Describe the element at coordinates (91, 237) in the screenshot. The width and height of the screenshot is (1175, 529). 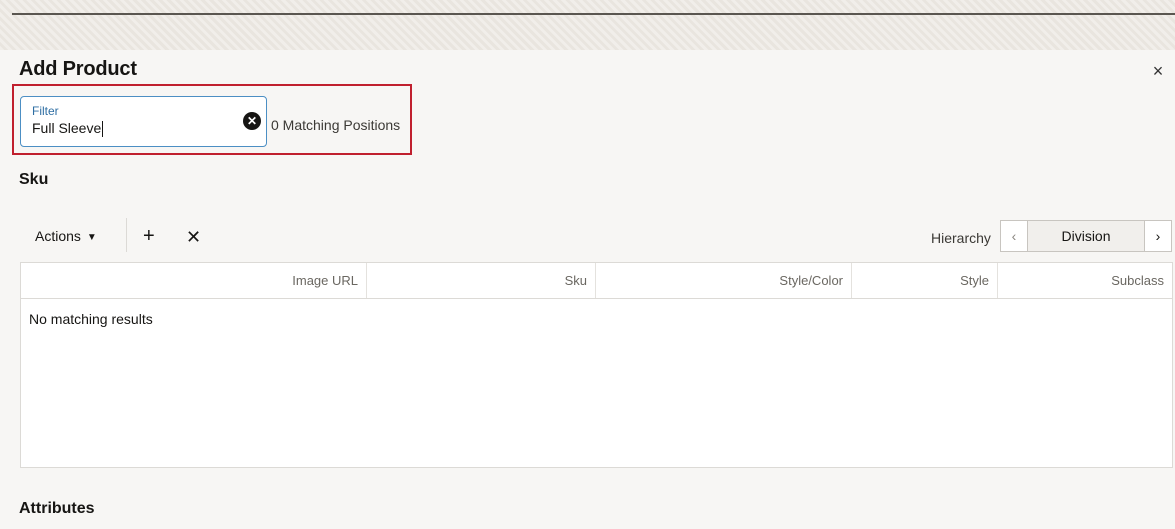
I see `caret-down-icon: ▼` at that location.